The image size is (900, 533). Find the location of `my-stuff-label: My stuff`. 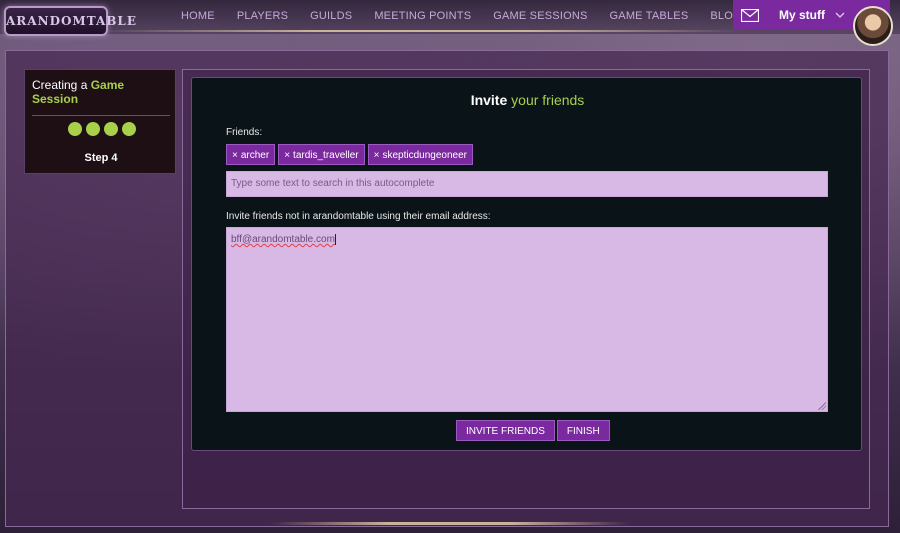

my-stuff-label: My stuff is located at coordinates (802, 15).